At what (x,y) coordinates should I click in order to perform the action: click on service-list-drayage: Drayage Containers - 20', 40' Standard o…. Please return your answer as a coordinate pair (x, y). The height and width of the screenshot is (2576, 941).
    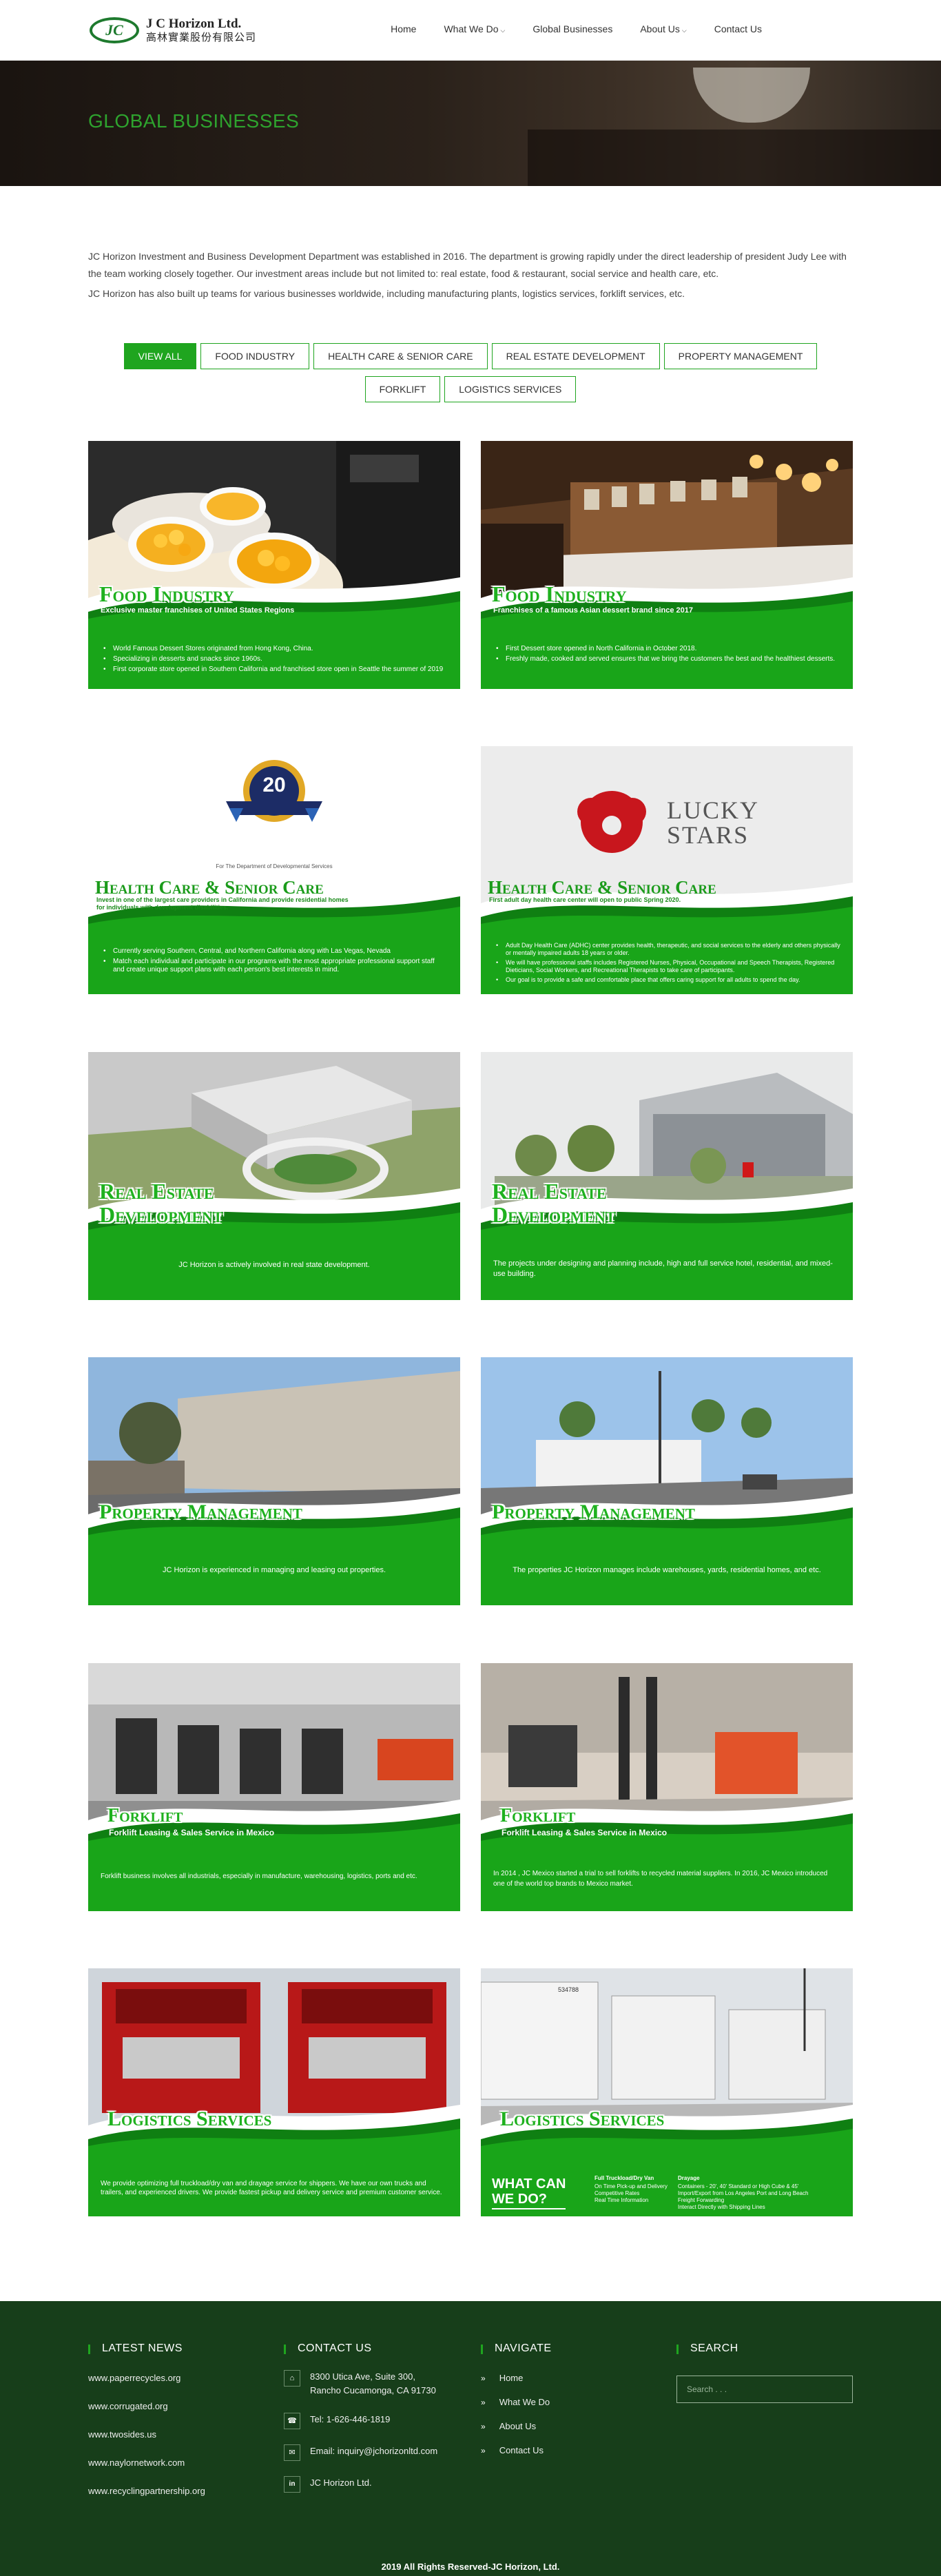
    Looking at the image, I should click on (761, 2193).